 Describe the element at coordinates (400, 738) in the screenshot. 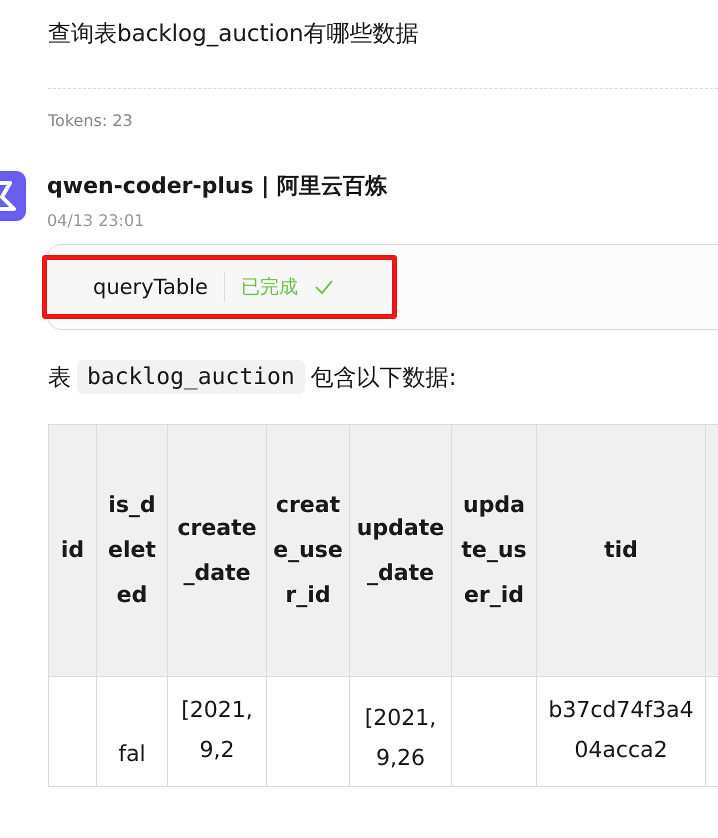

I see `table-cell: [2021,9,26` at that location.